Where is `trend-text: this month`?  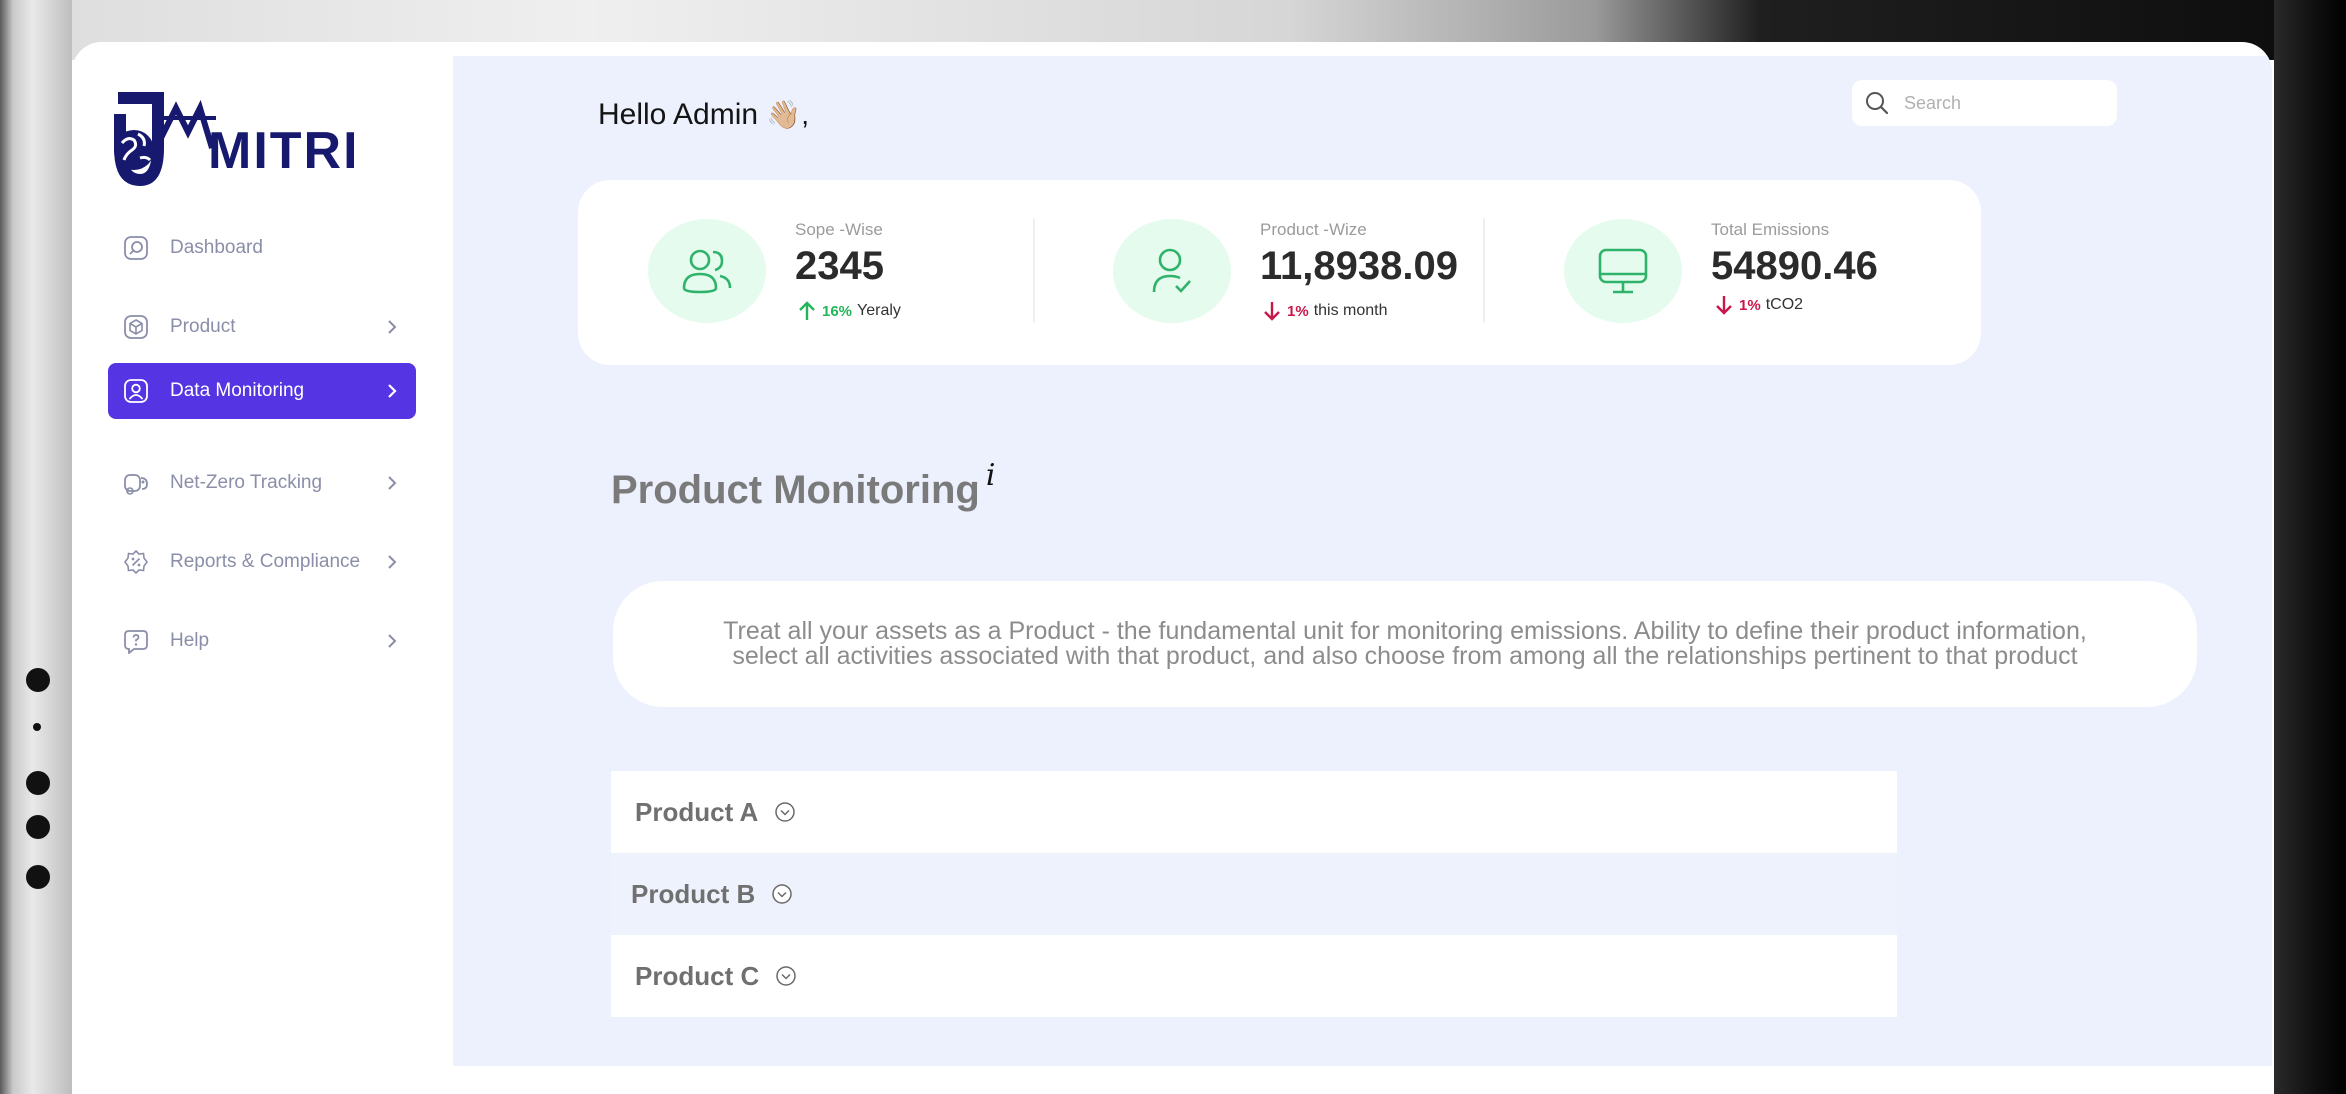
trend-text: this month is located at coordinates (1350, 310).